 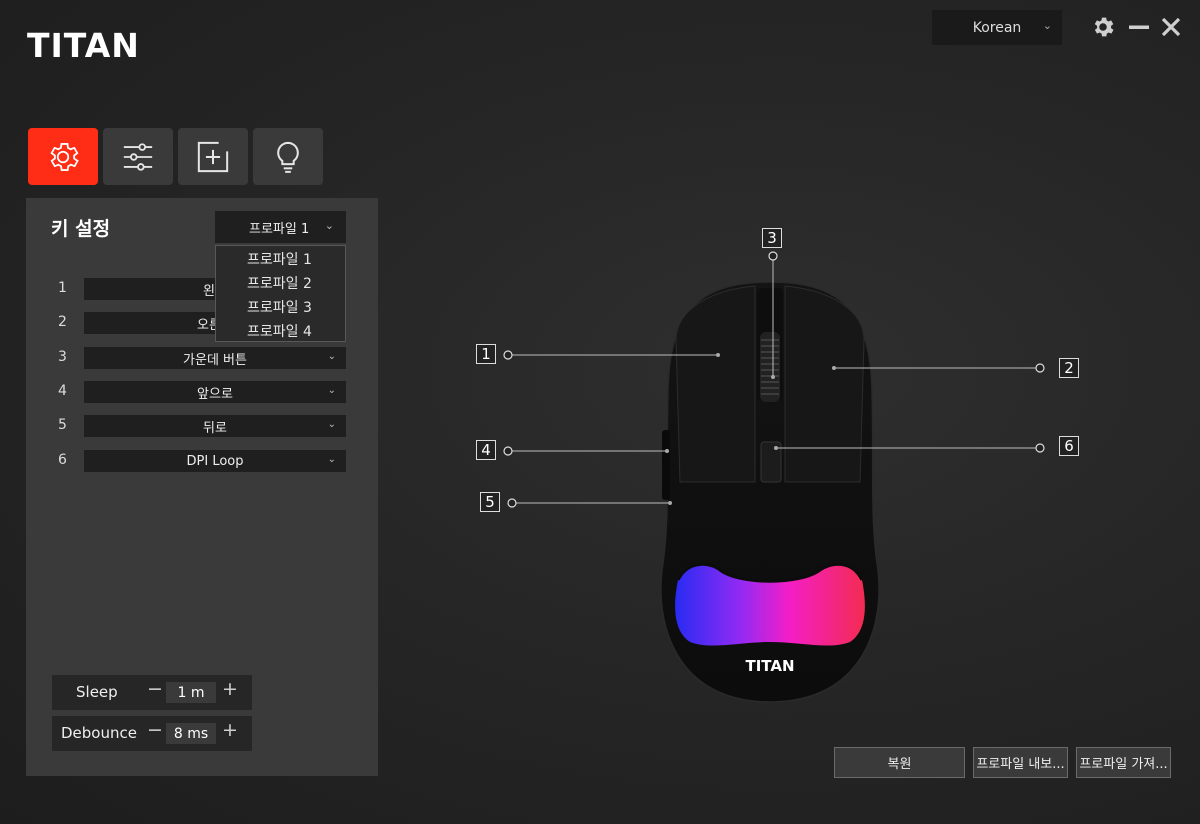 I want to click on profile-dropdown: 프로파일 1 프로파일 2 프로파일 3 프로파일 4, so click(x=280, y=293).